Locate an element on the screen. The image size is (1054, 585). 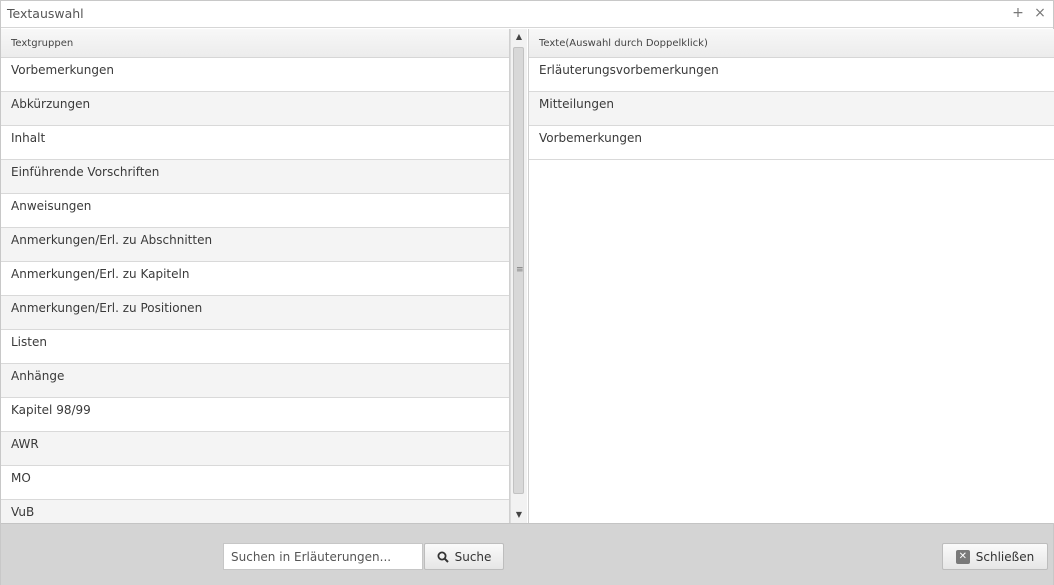
column-header-textgruppen: Textgruppen is located at coordinates (255, 43).